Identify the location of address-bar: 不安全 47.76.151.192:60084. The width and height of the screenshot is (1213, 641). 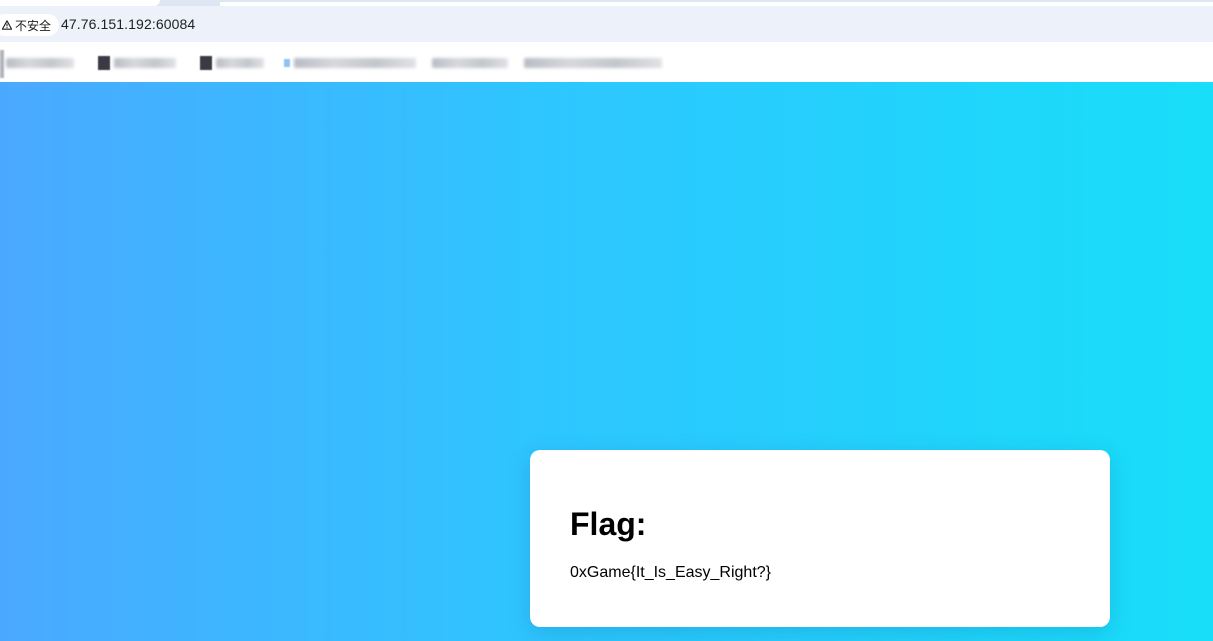
(606, 24).